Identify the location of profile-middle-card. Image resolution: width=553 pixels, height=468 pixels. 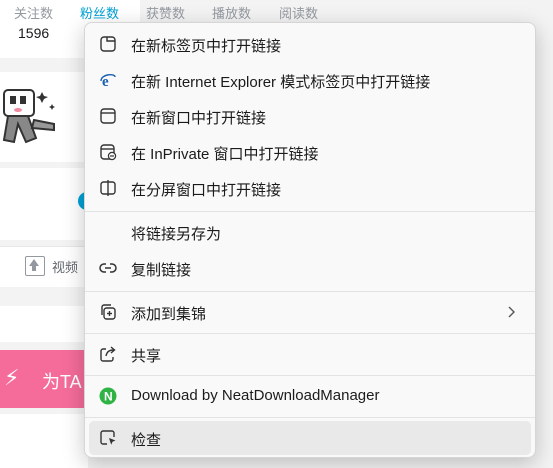
(44, 204).